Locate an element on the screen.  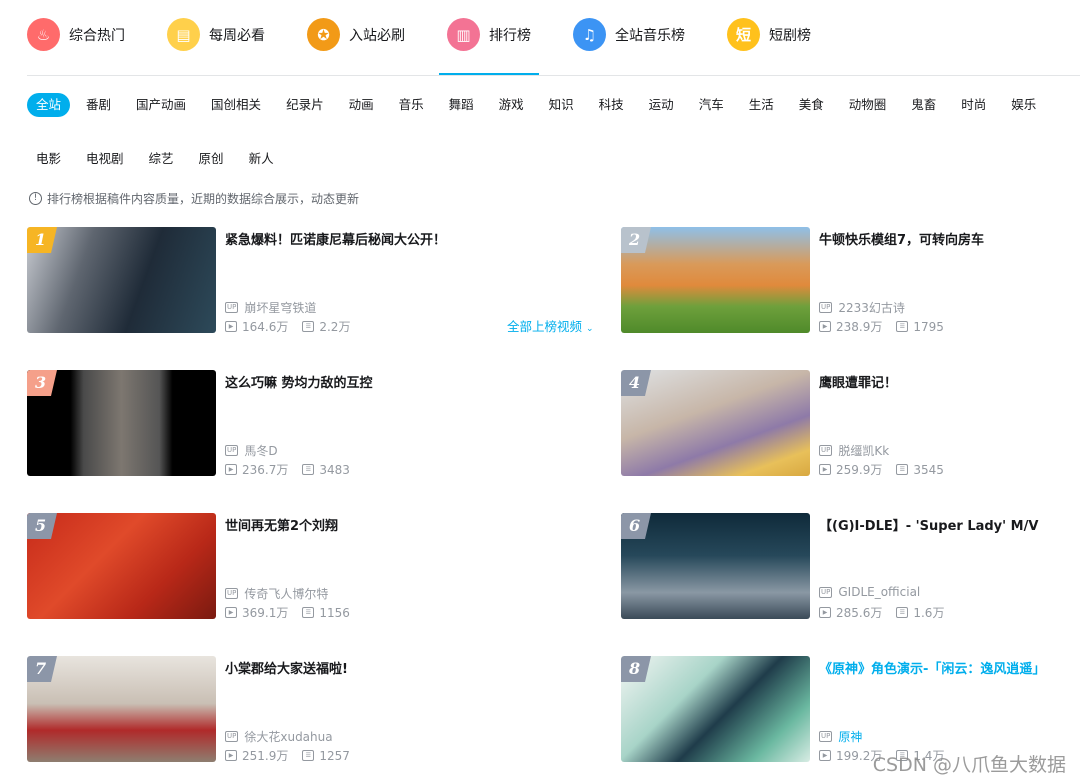
category-tab: 原创 is located at coordinates (211, 159).